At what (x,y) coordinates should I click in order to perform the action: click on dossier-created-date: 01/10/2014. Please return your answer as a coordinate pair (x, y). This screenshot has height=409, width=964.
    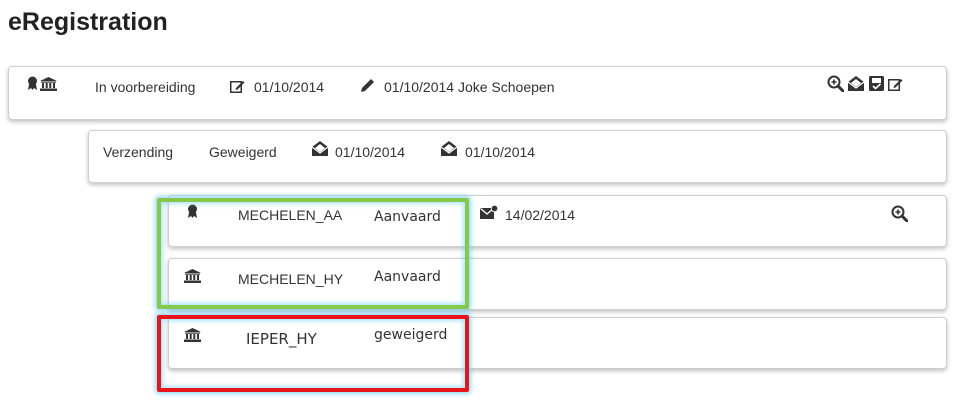
    Looking at the image, I should click on (289, 87).